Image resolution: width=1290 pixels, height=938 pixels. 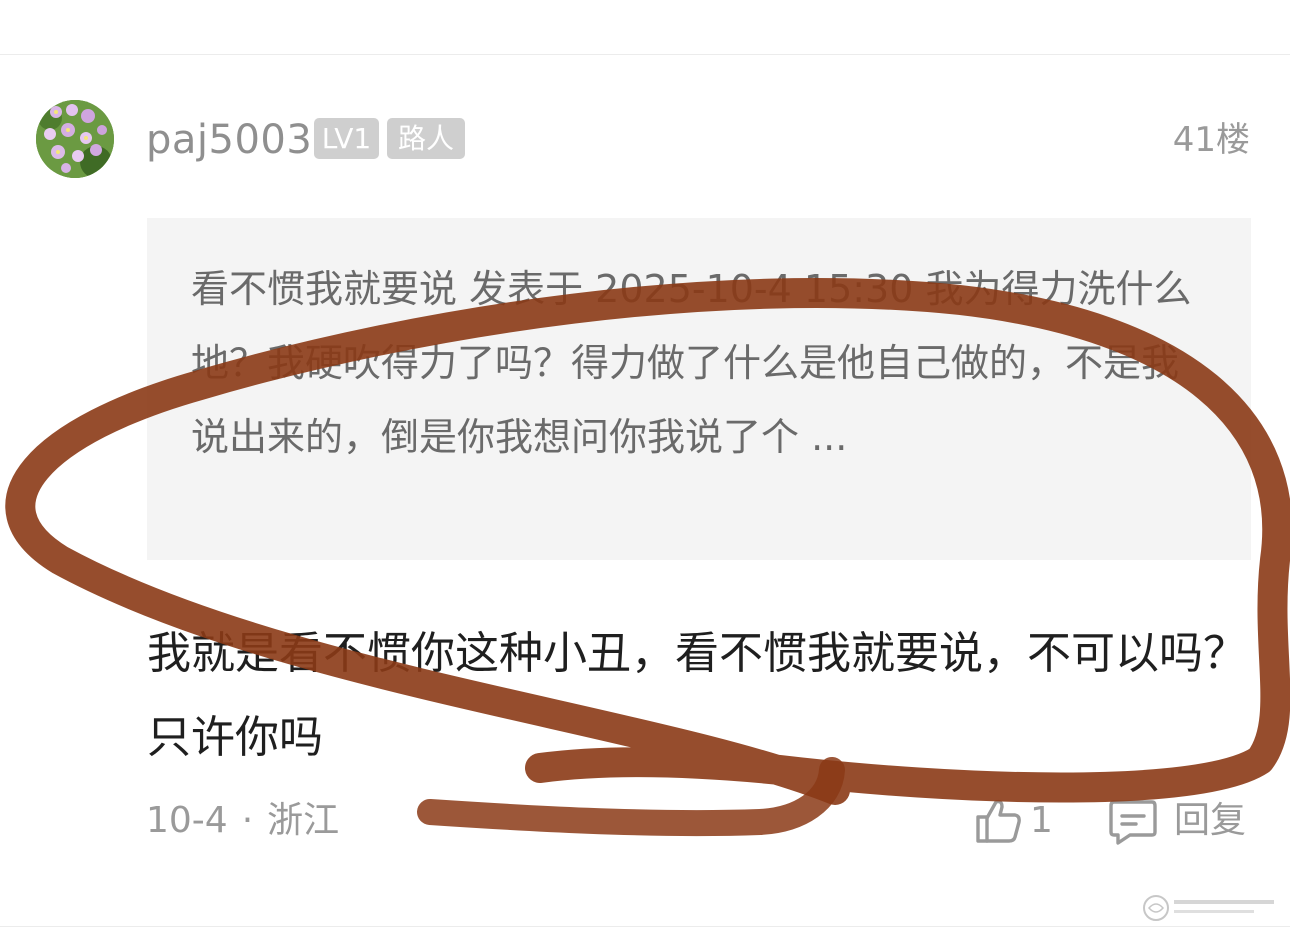 What do you see at coordinates (999, 821) in the screenshot?
I see `thumbs-up-icon` at bounding box center [999, 821].